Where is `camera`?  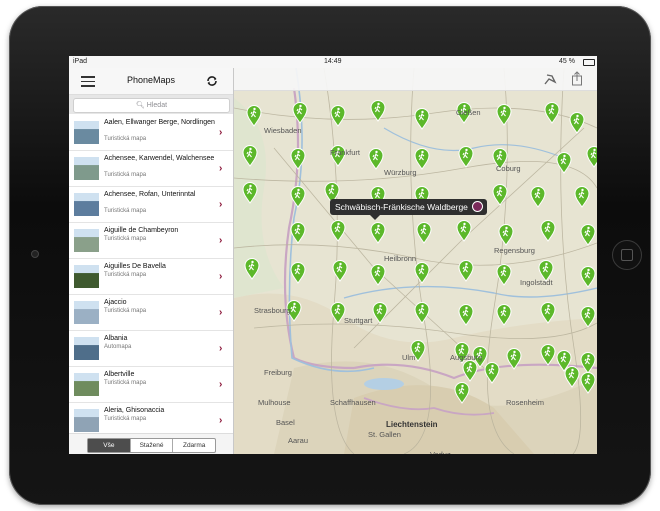
camera is located at coordinates (35, 254).